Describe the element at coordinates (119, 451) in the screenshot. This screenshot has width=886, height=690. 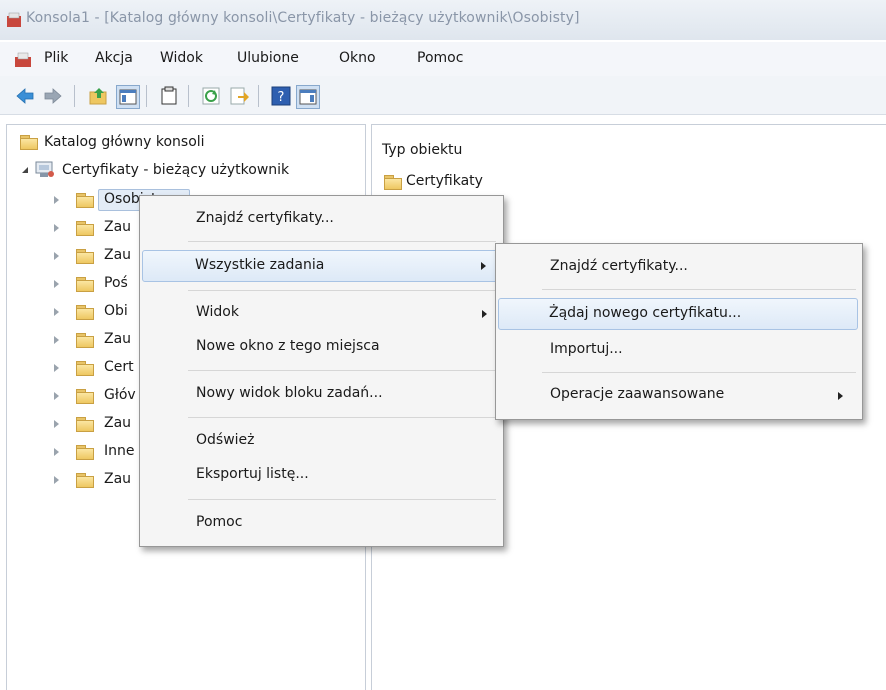
I see `tree-item-label: Inne` at that location.